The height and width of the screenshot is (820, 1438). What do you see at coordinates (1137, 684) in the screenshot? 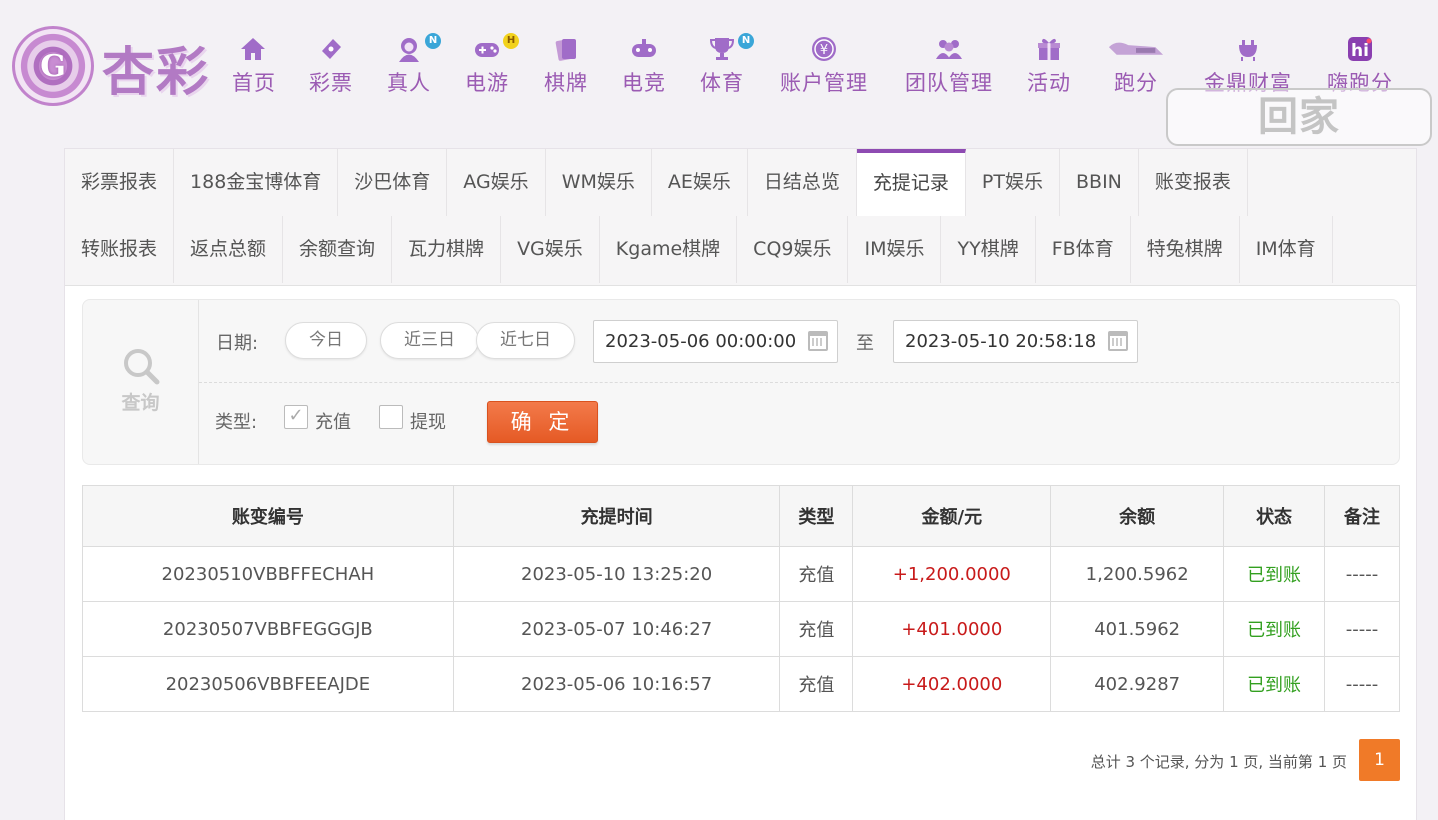
I see `cell-balance: 402.9287` at bounding box center [1137, 684].